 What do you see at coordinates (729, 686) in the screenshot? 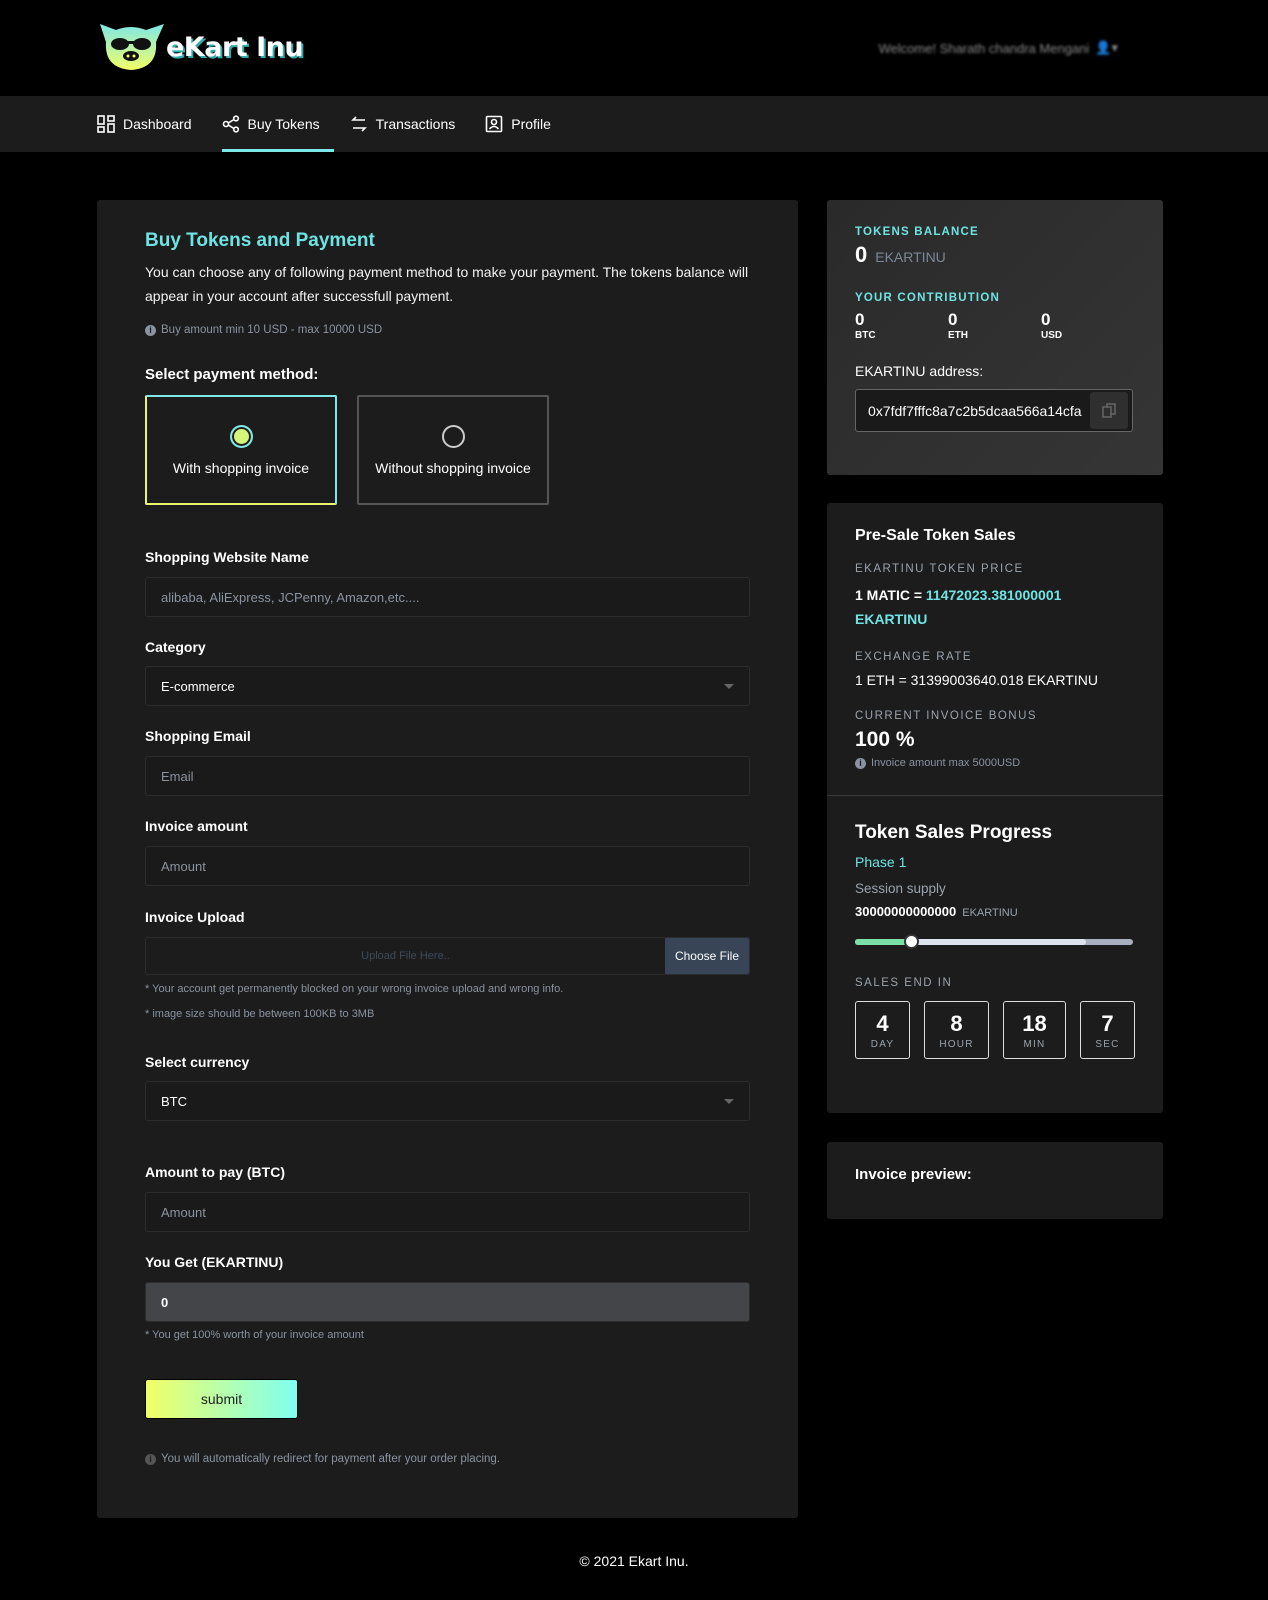
I see `chevron-down-icon` at bounding box center [729, 686].